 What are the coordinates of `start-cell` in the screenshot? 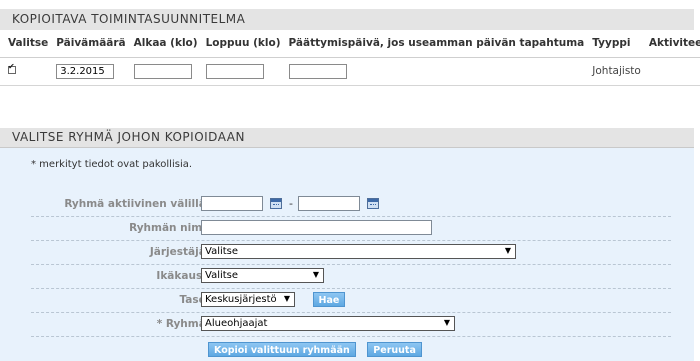 It's located at (161, 71).